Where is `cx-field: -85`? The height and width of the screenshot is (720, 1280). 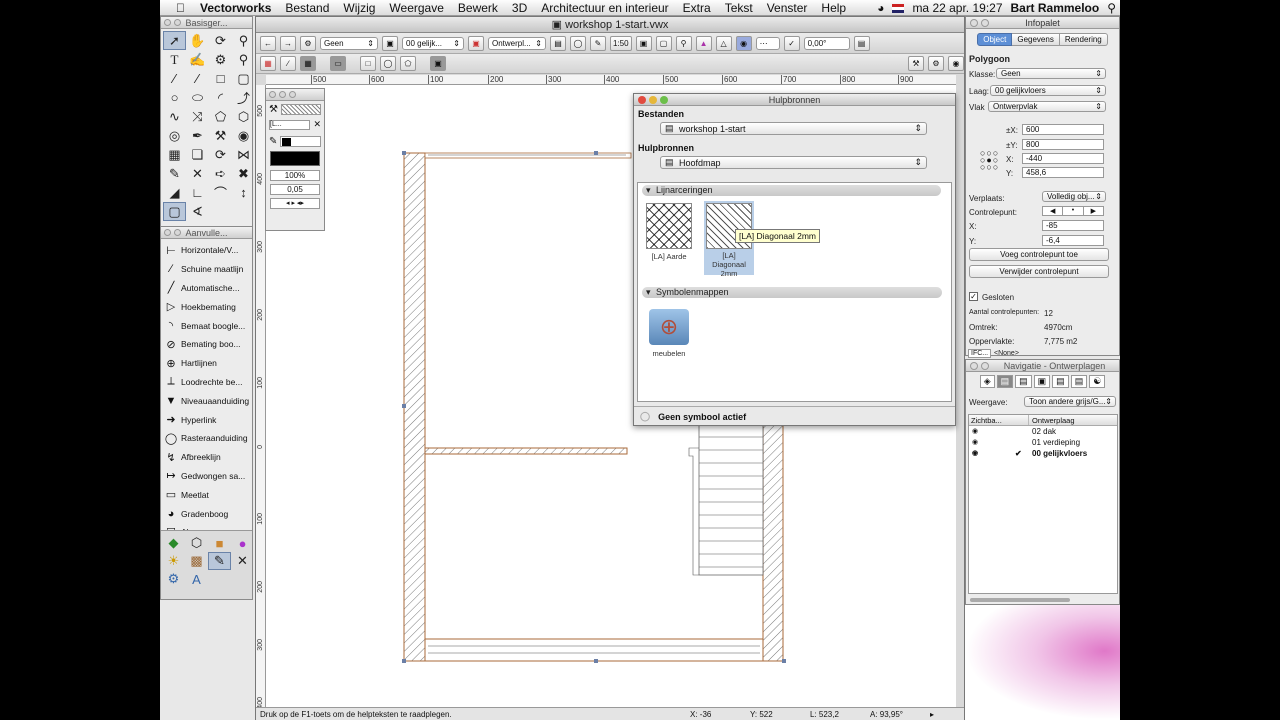 cx-field: -85 is located at coordinates (1073, 225).